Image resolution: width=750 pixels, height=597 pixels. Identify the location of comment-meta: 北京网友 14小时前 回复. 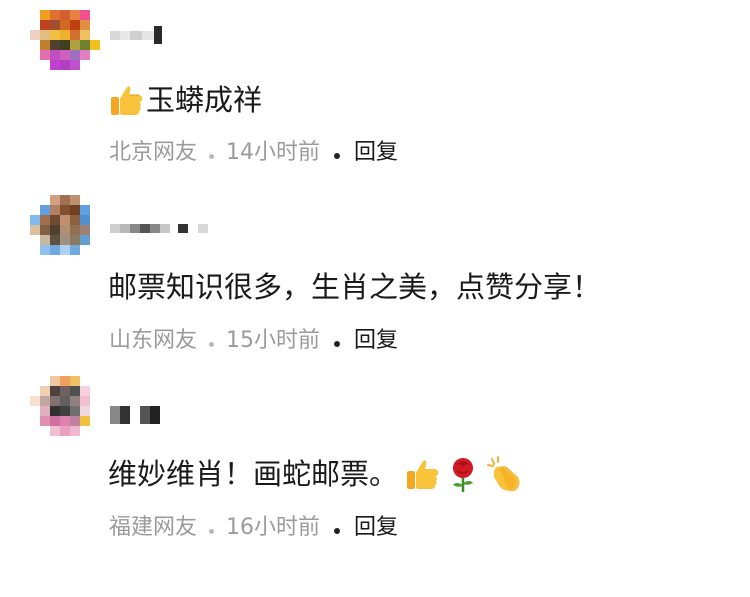
(253, 153).